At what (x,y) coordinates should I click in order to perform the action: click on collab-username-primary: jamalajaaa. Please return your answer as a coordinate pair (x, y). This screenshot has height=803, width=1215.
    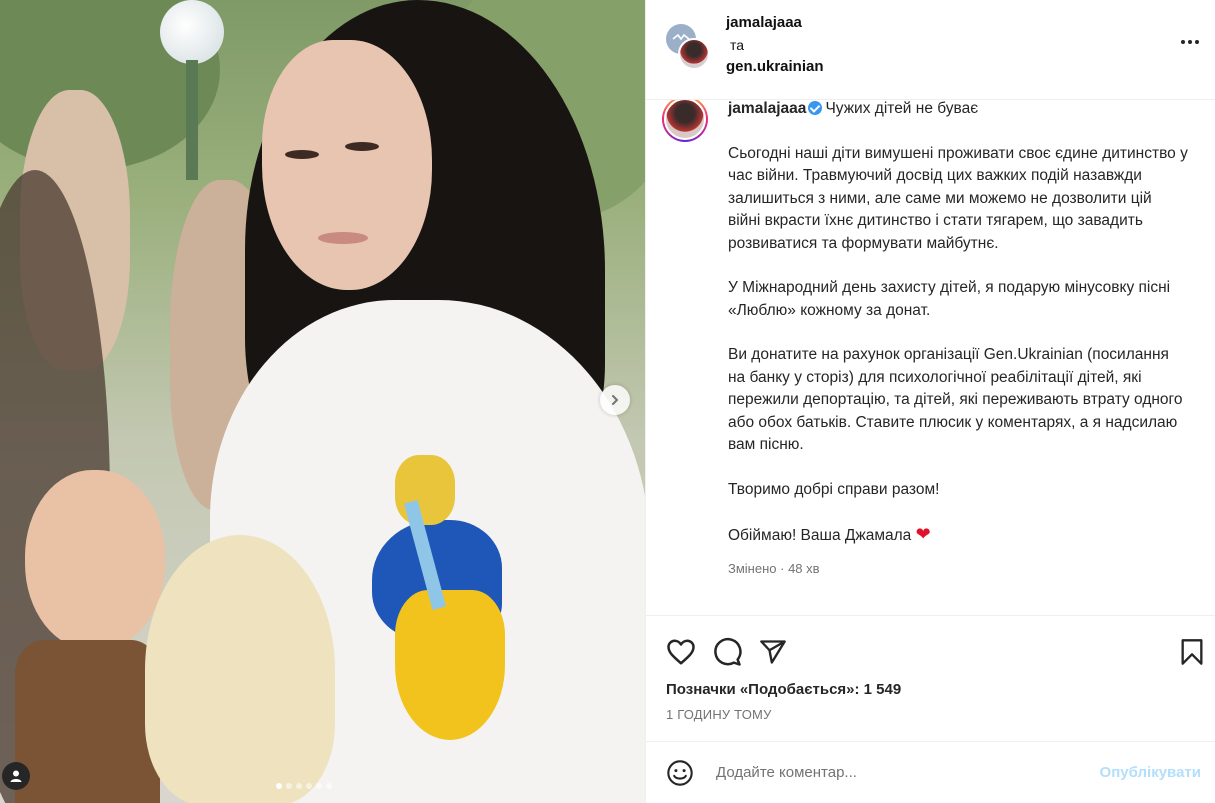
    Looking at the image, I should click on (775, 23).